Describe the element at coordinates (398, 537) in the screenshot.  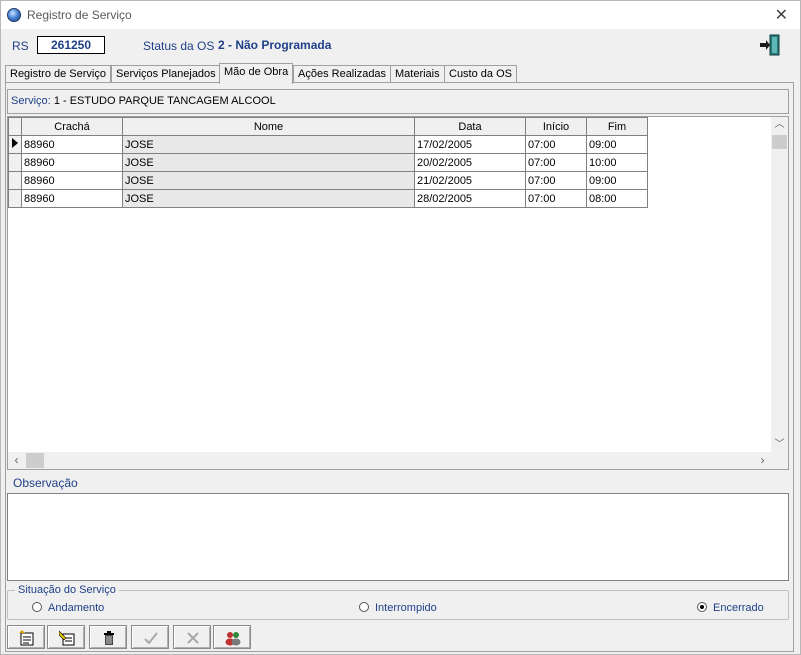
I see `observation-textarea` at that location.